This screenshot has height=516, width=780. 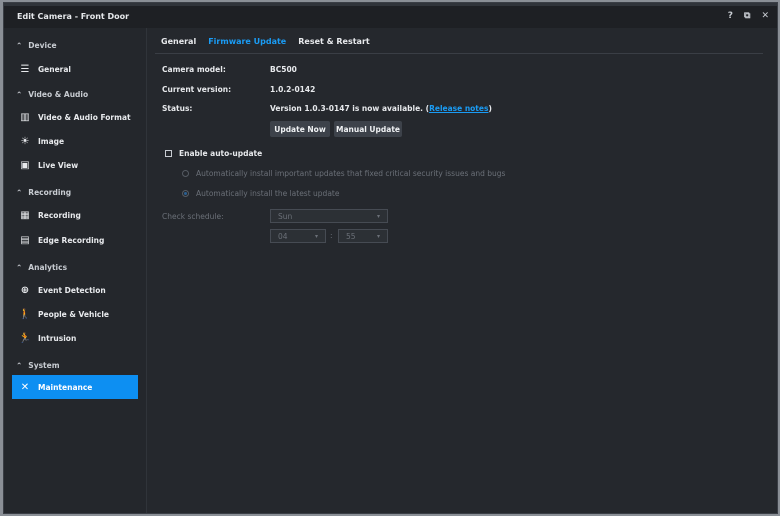 I want to click on sidebar-item-live-view: ▣ Live View, so click(x=75, y=165).